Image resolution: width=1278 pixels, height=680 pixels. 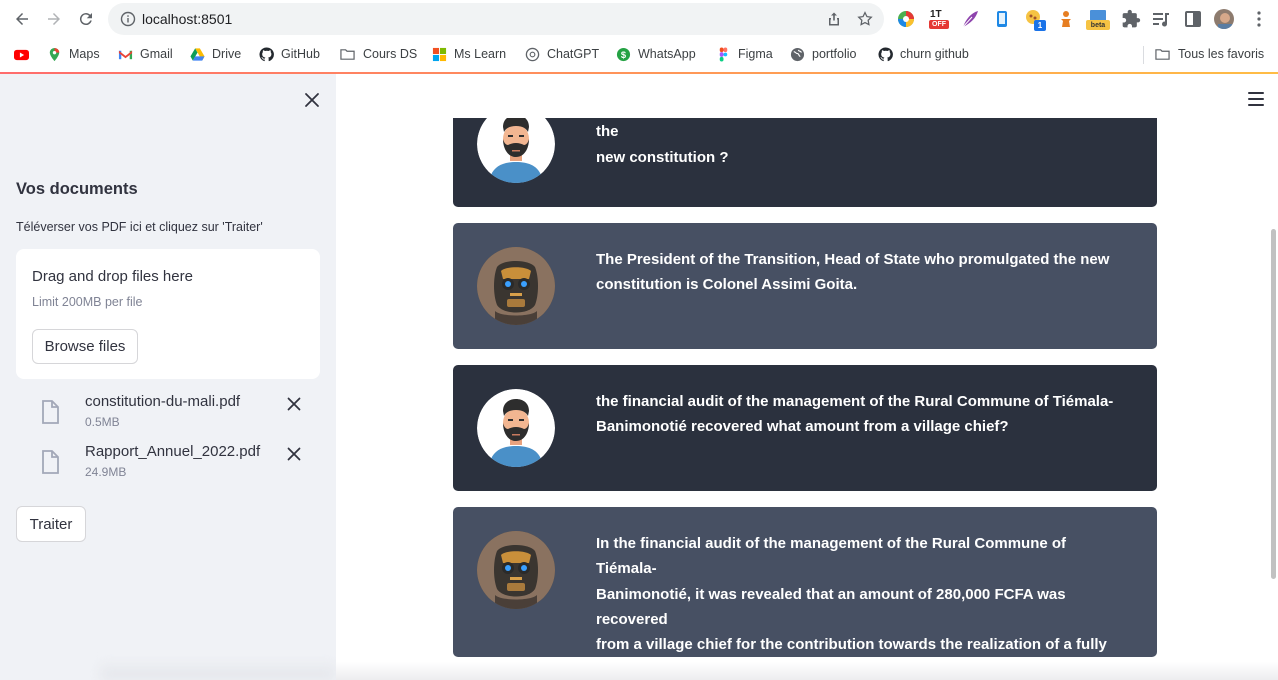 What do you see at coordinates (1066, 19) in the screenshot?
I see `chess-icon` at bounding box center [1066, 19].